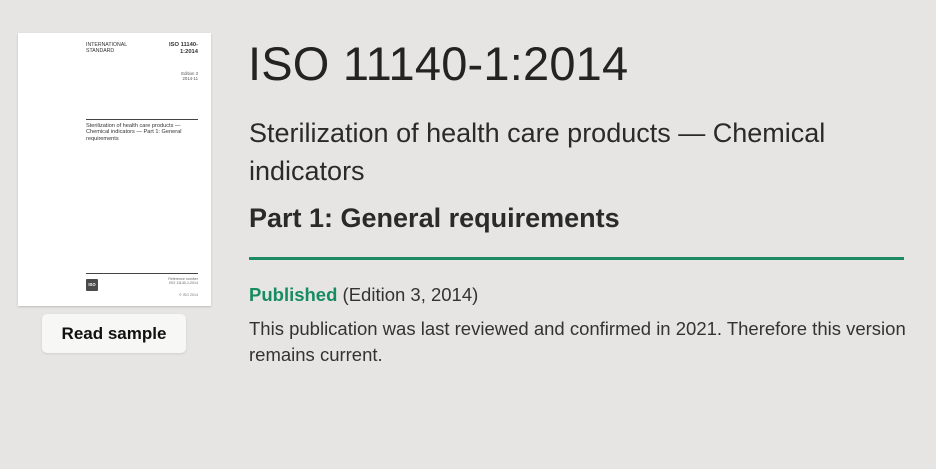  Describe the element at coordinates (188, 295) in the screenshot. I see `cover-copyright: © ISO 2014` at that location.